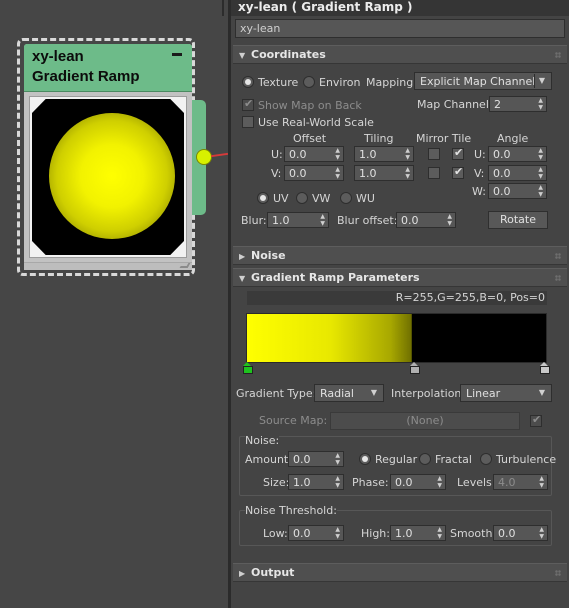  Describe the element at coordinates (368, 154) in the screenshot. I see `tiling-u-value: 1.0` at that location.